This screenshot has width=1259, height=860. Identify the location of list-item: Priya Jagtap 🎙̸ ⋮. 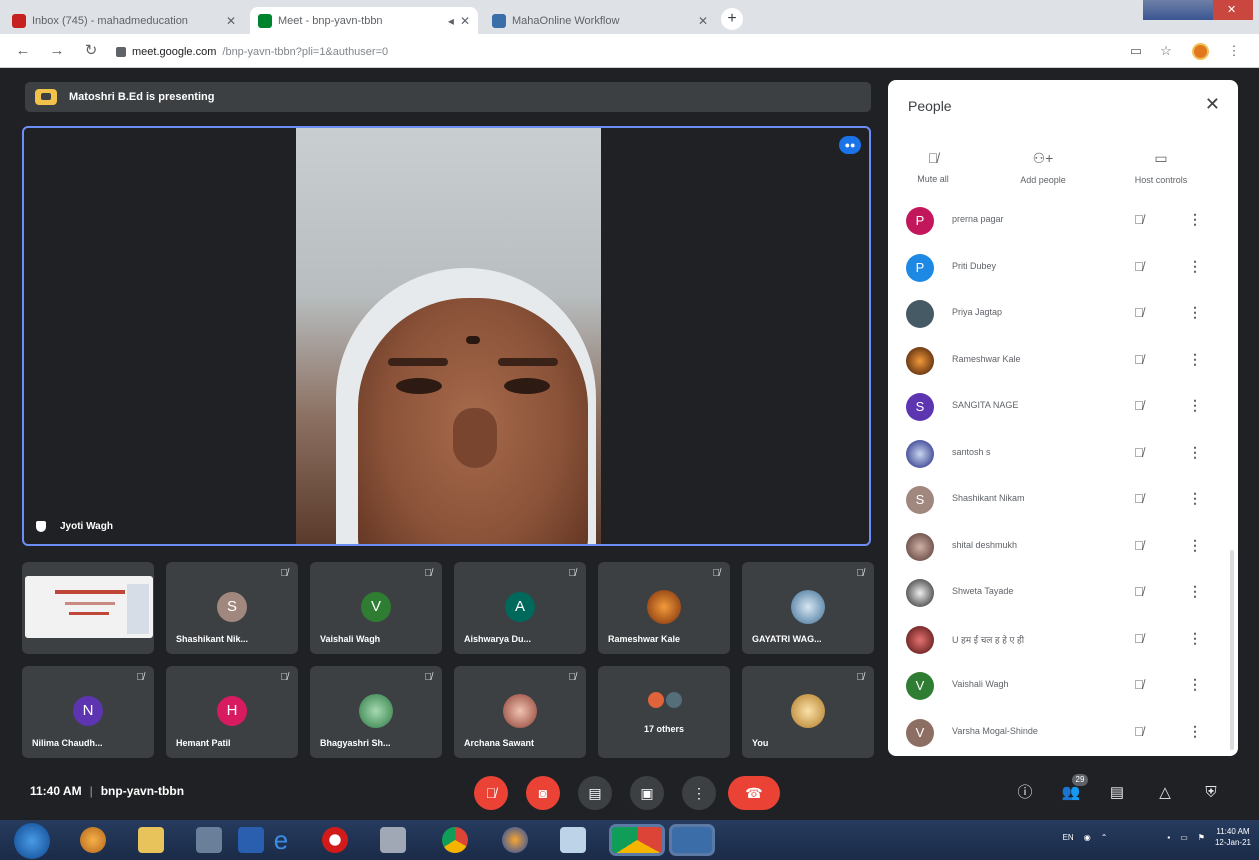
(1063, 314).